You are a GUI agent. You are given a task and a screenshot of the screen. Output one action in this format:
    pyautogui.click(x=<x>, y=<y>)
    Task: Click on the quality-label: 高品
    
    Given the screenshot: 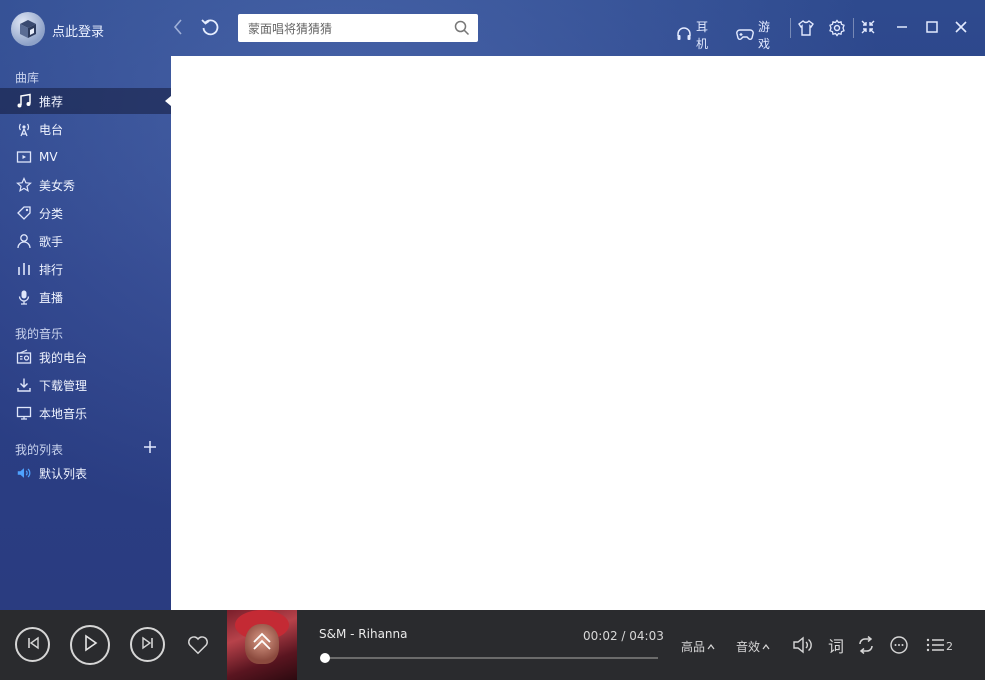 What is the action you would take?
    pyautogui.click(x=693, y=647)
    